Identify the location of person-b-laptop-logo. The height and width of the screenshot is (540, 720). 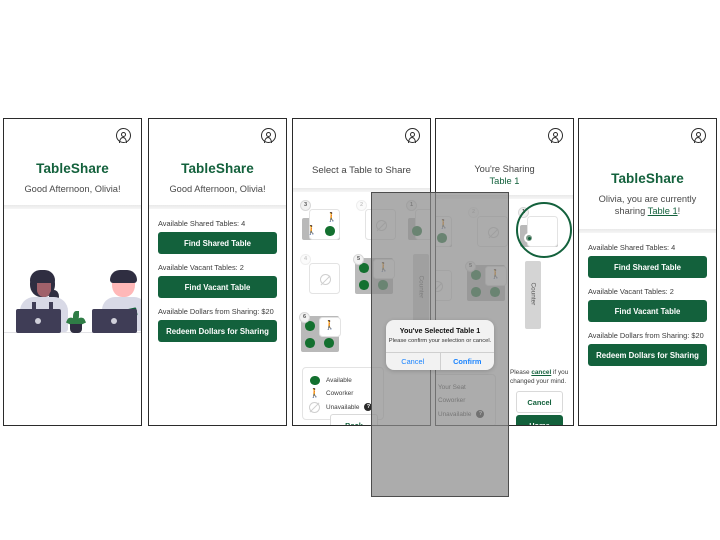
(114, 321).